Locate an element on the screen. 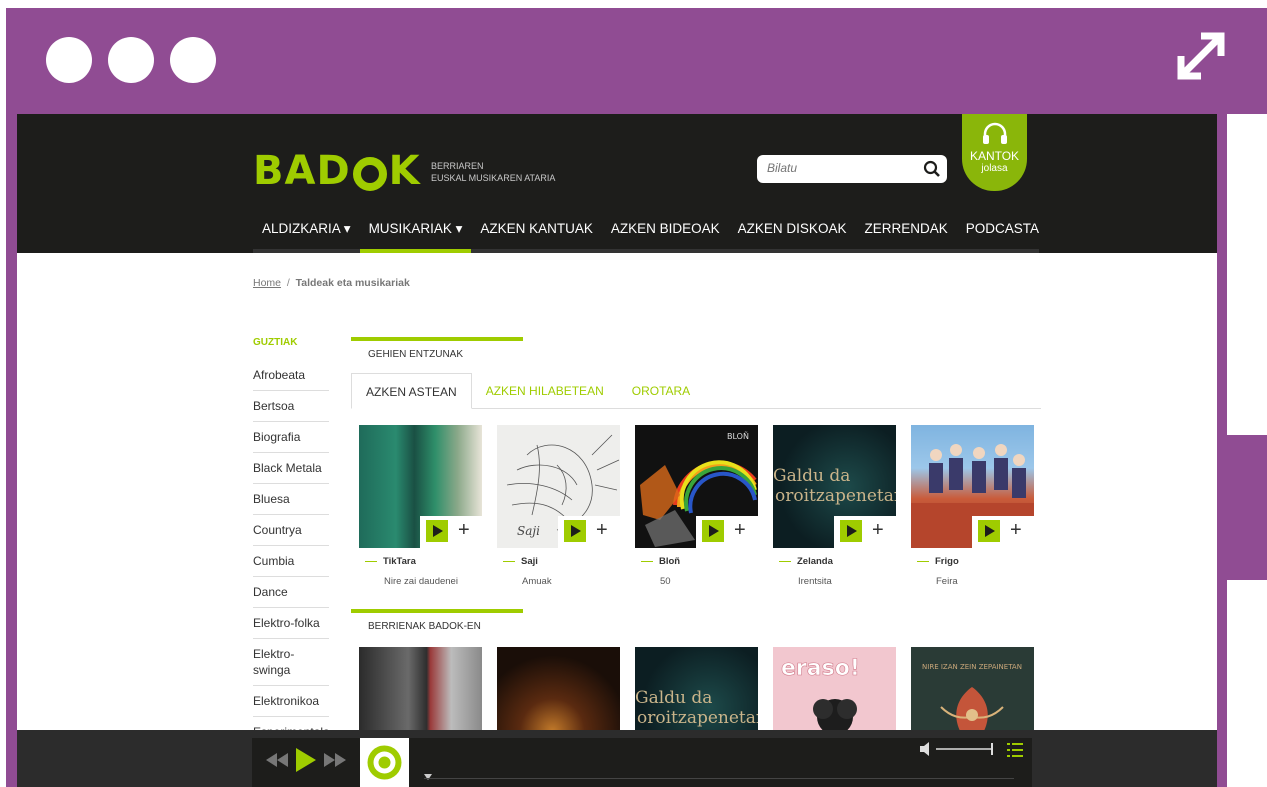  search-box is located at coordinates (852, 169).